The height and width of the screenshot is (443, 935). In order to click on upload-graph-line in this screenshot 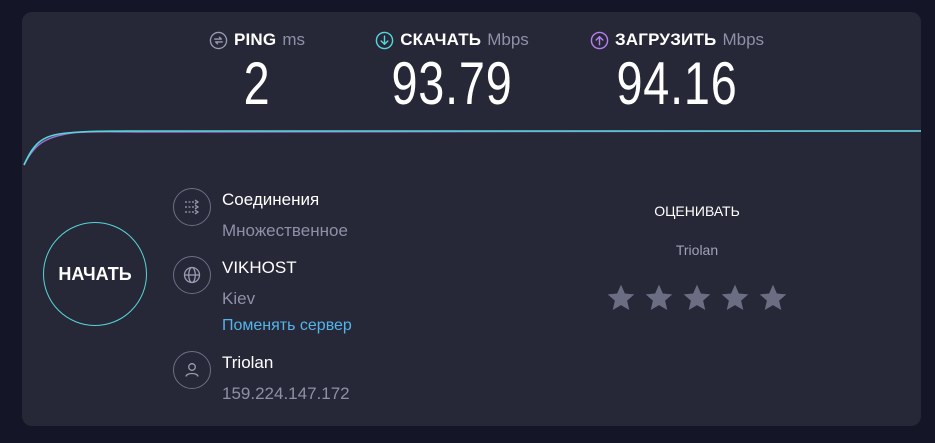, I will do `click(472, 148)`.